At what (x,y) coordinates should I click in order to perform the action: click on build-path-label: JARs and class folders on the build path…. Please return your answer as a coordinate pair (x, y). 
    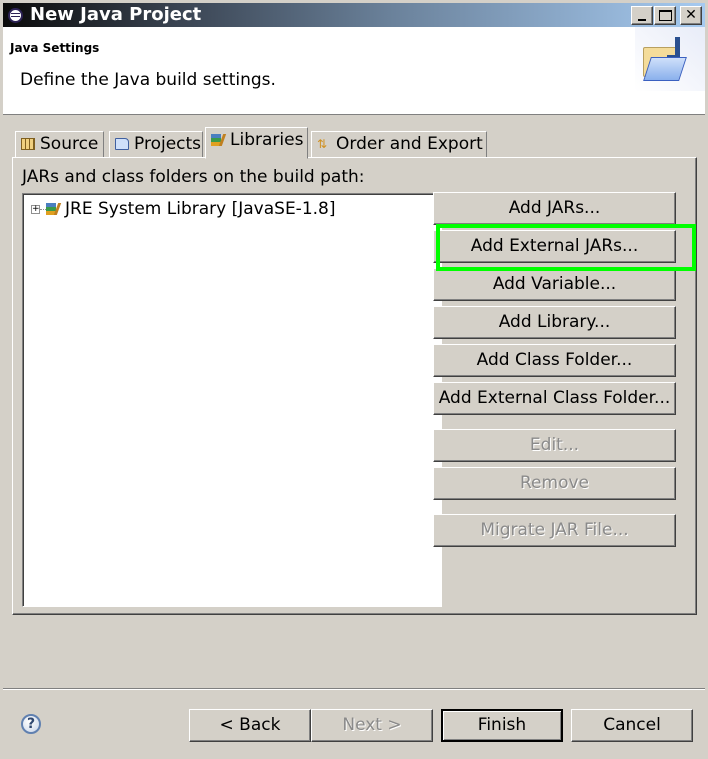
    Looking at the image, I should click on (193, 177).